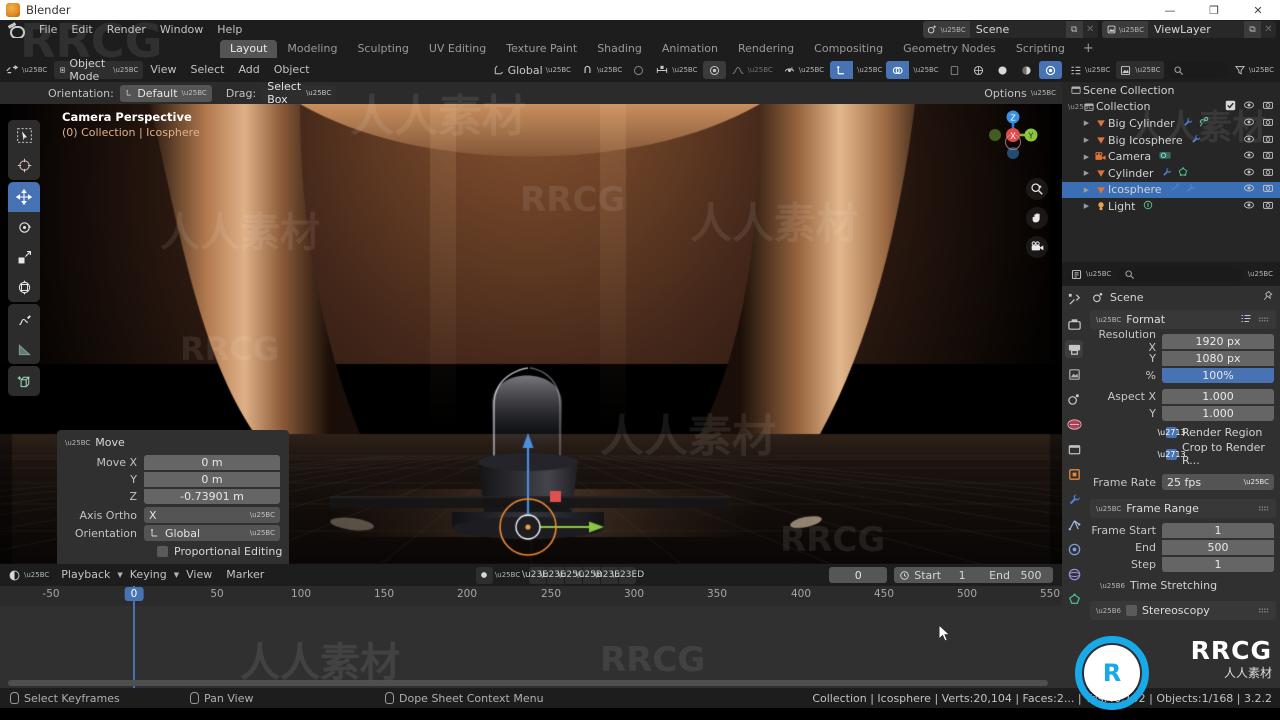 The image size is (1280, 720). What do you see at coordinates (752, 70) in the screenshot?
I see `falloff-curve-button: \u25BC` at bounding box center [752, 70].